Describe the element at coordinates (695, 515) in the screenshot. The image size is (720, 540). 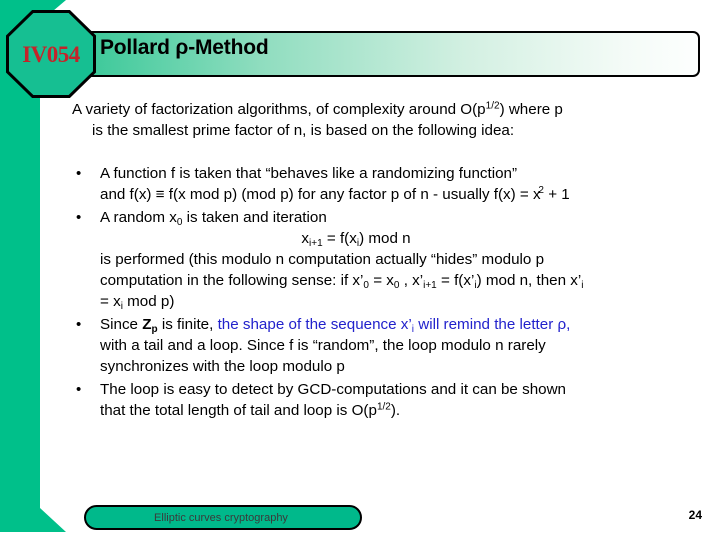
I see `page-number: 24` at that location.